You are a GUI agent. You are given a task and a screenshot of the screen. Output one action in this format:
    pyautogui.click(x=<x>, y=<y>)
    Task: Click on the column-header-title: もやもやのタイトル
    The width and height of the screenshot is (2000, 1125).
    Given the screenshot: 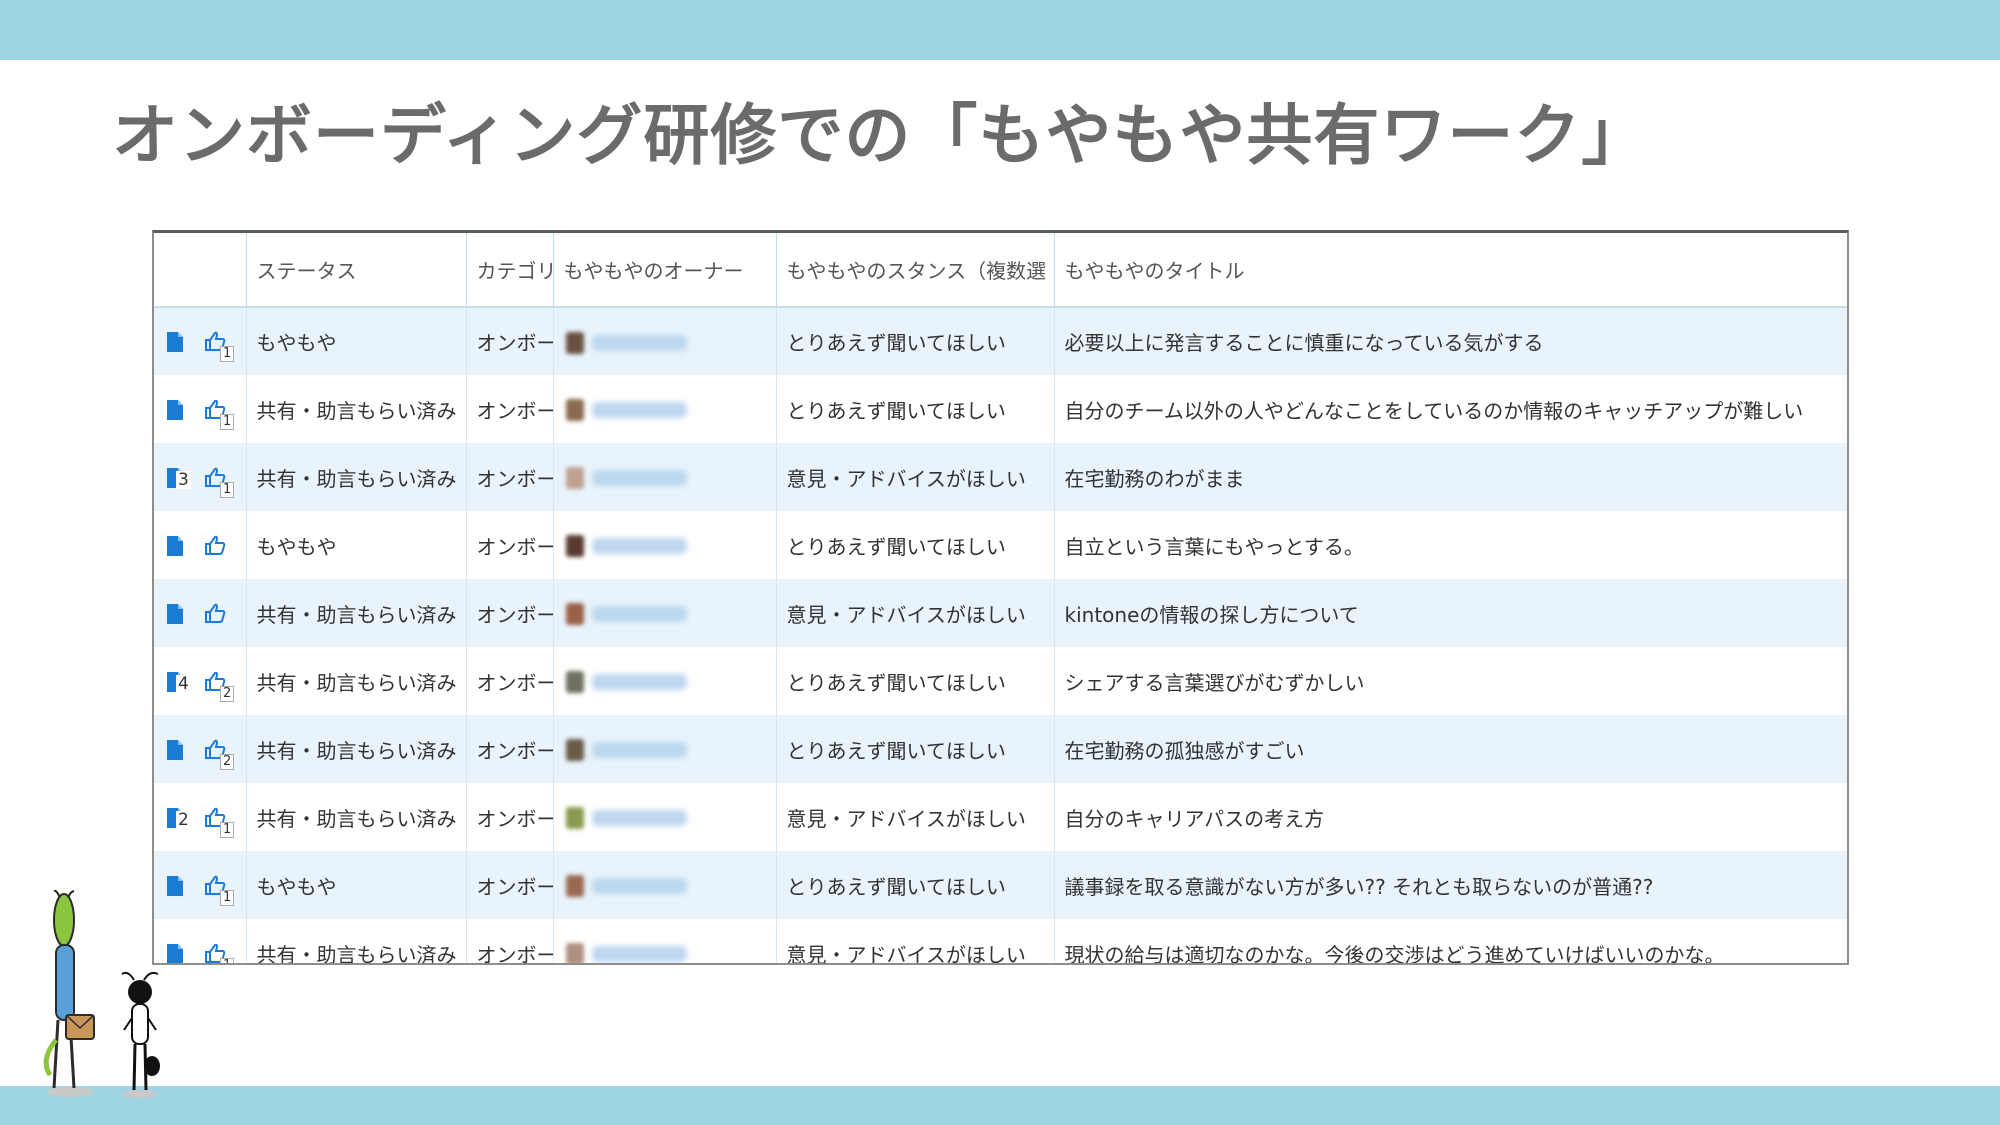 What is the action you would take?
    pyautogui.click(x=1450, y=270)
    